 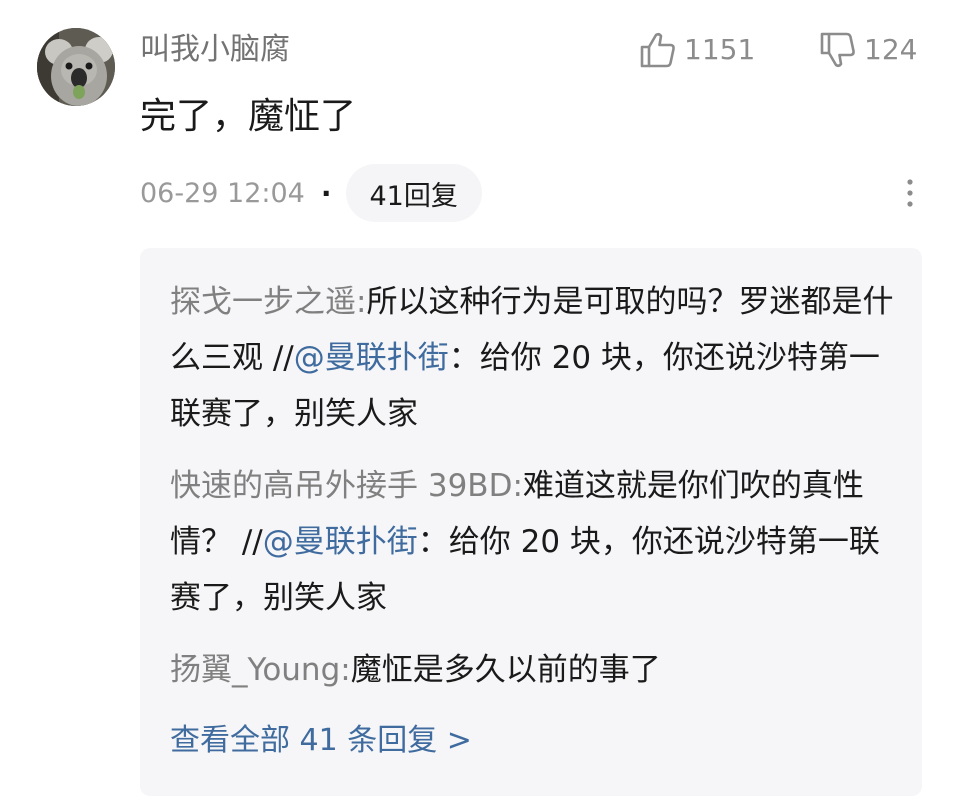 I want to click on reply-text: 魔怔是多久以前的事了, so click(x=505, y=670).